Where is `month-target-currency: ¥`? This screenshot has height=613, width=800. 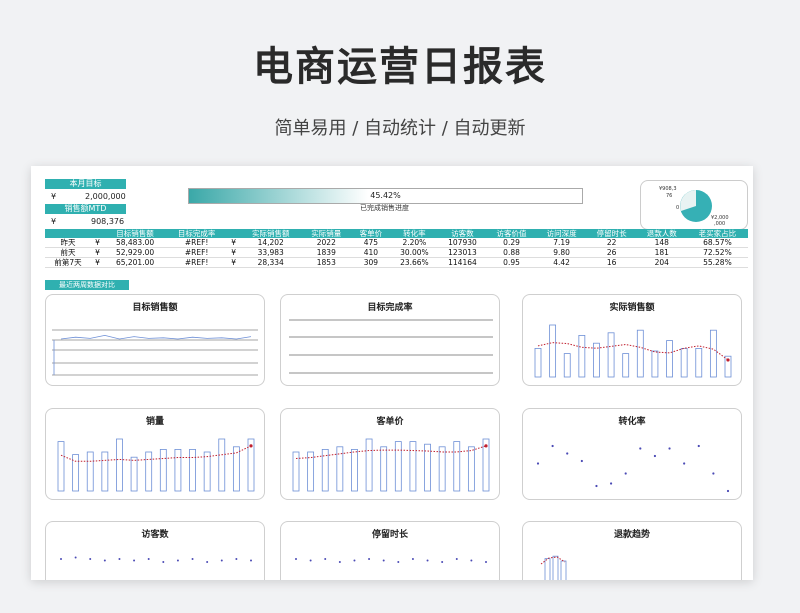
month-target-currency: ¥ is located at coordinates (54, 196).